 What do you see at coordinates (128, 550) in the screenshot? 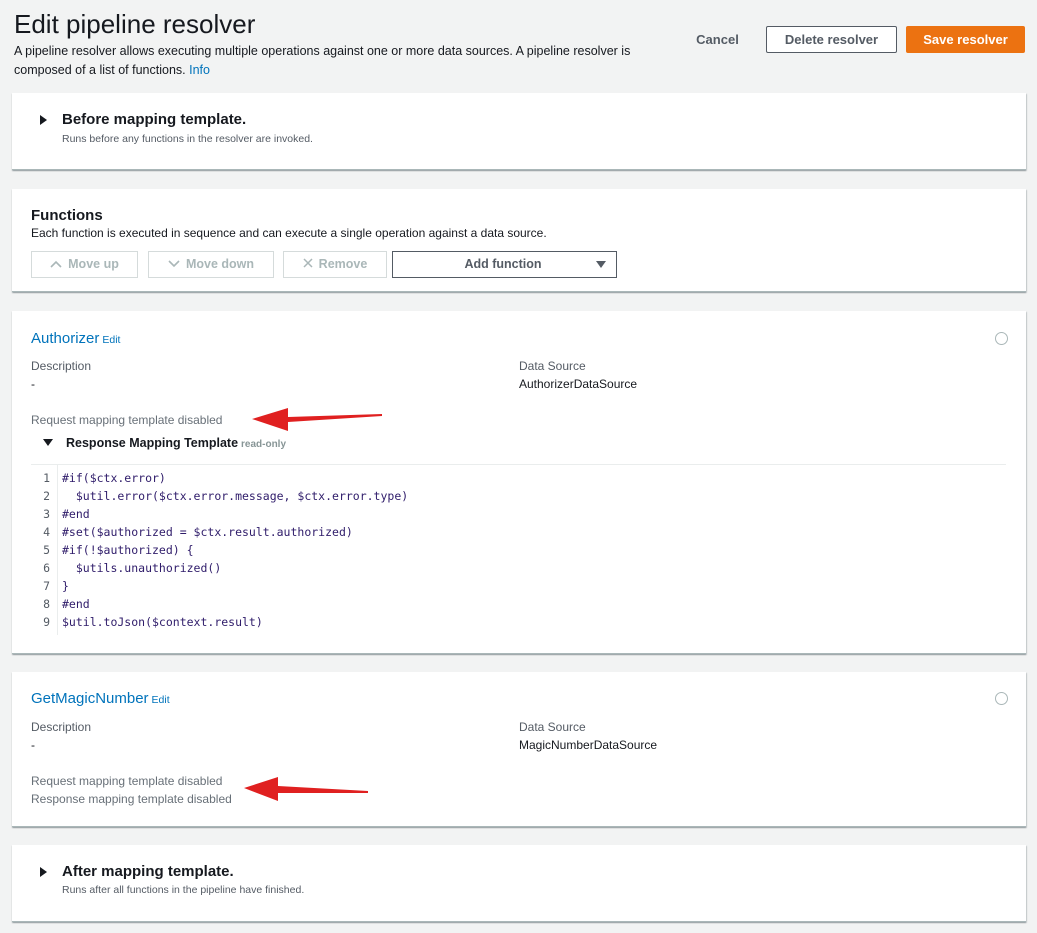
I see `code-line: #if(!$authorized) {` at bounding box center [128, 550].